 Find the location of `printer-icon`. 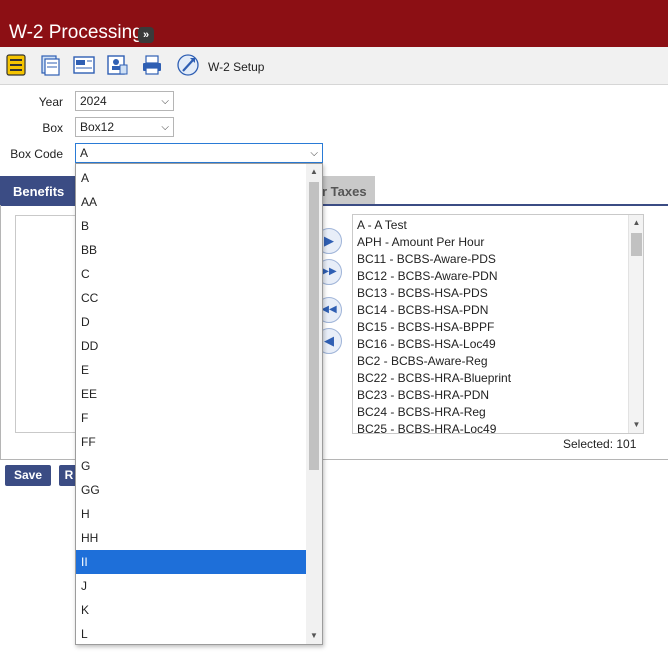

printer-icon is located at coordinates (152, 65).